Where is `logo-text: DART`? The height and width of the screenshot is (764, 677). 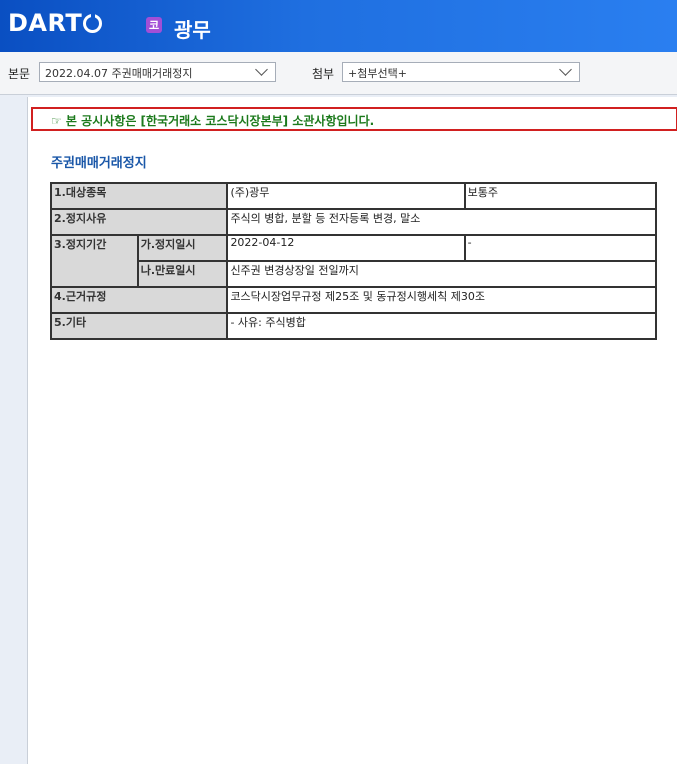 logo-text: DART is located at coordinates (45, 23).